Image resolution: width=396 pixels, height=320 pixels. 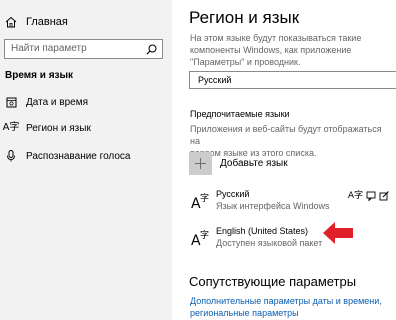 I want to click on home-icon, so click(x=11, y=22).